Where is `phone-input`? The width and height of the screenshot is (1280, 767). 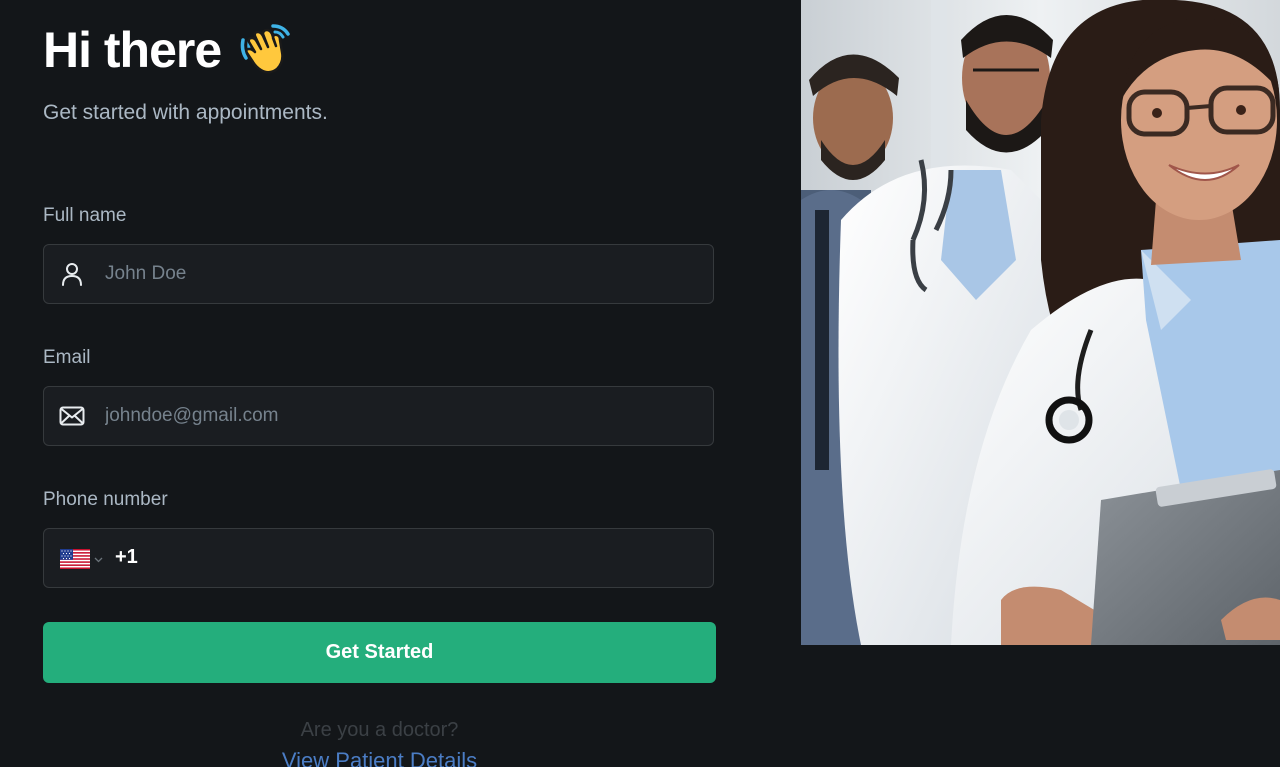 phone-input is located at coordinates (420, 558).